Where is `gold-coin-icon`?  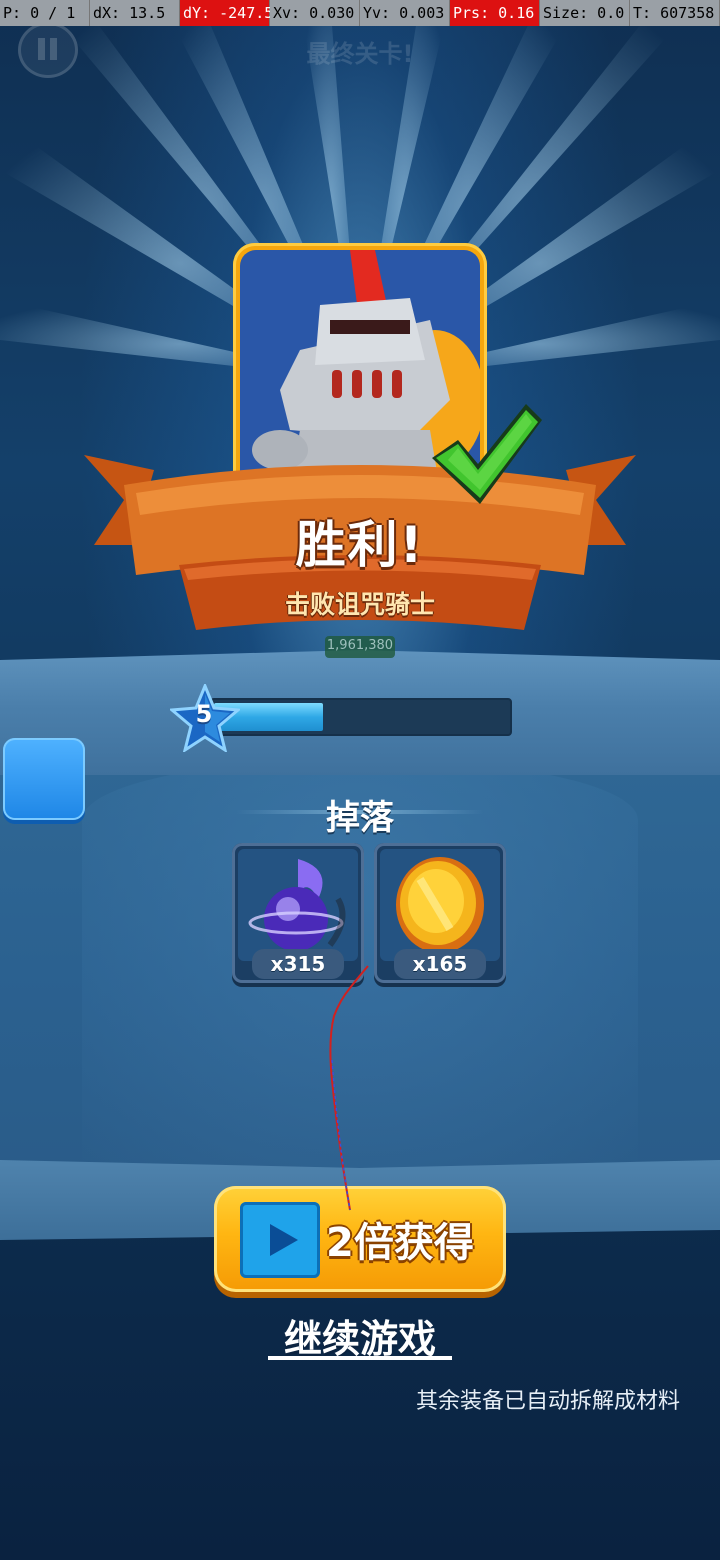 gold-coin-icon is located at coordinates (440, 905).